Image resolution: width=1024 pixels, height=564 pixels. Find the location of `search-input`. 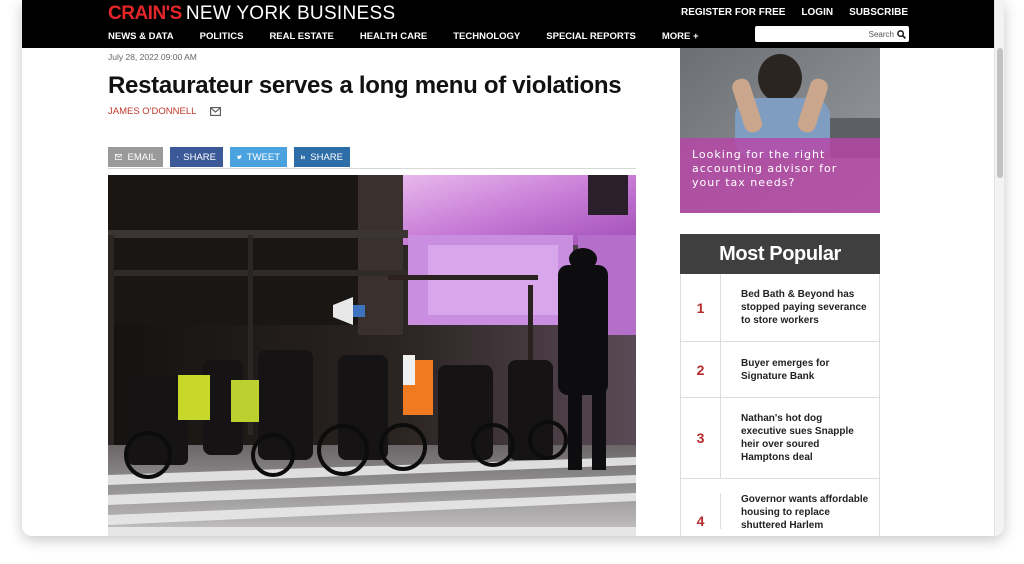

search-input is located at coordinates (834, 34).